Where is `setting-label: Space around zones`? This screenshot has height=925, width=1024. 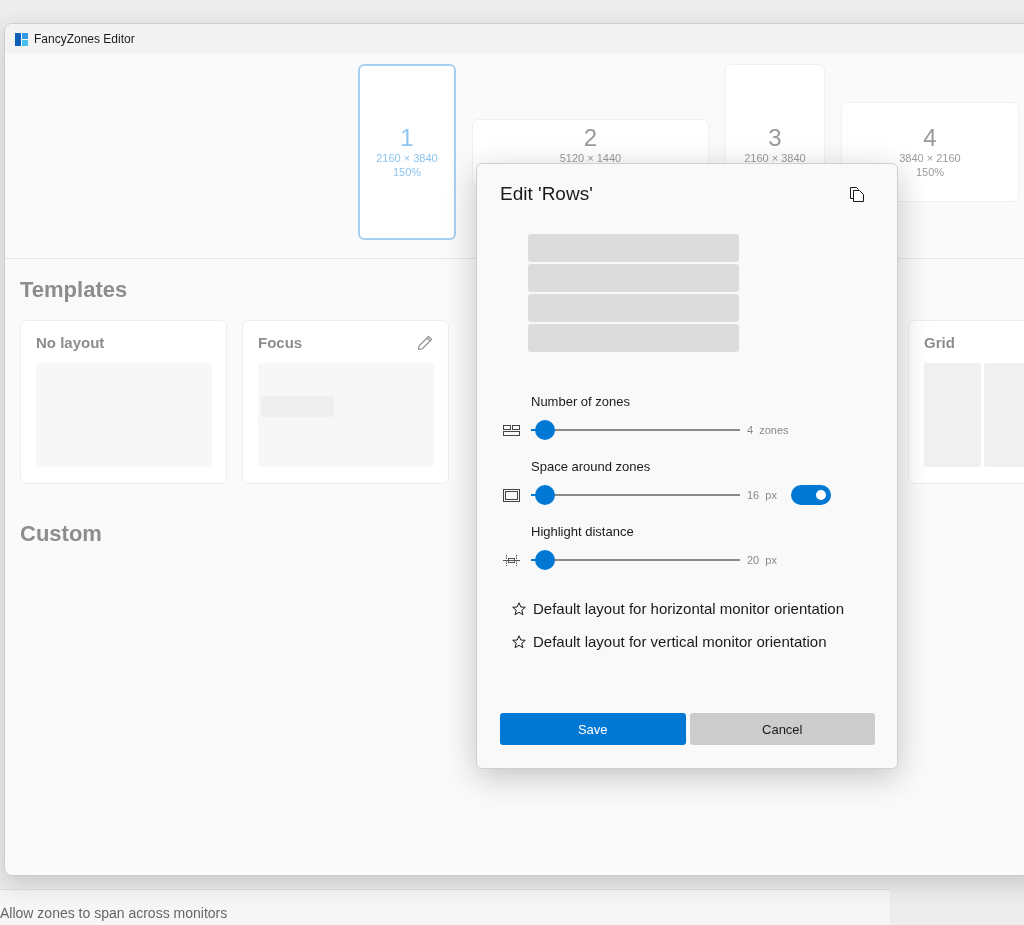
setting-label: Space around zones is located at coordinates (591, 467).